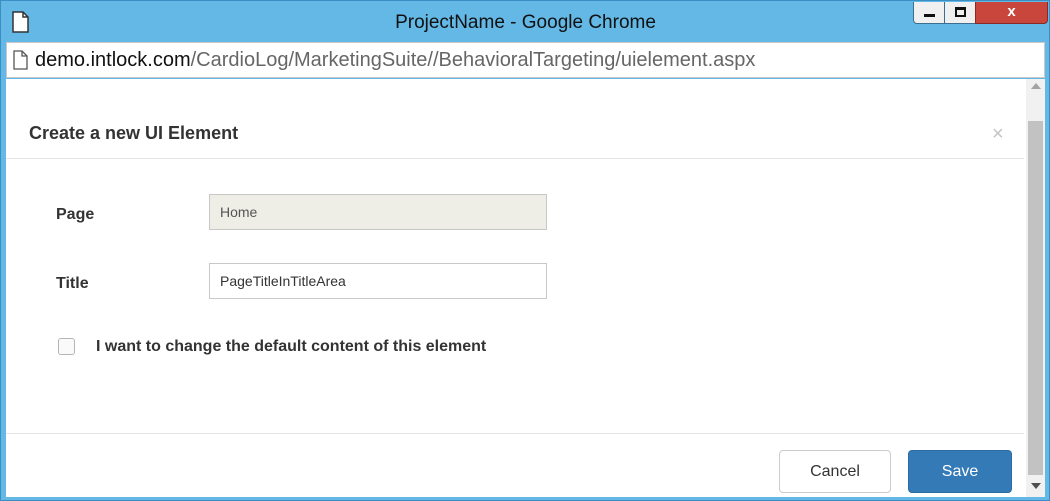 Image resolution: width=1050 pixels, height=501 pixels. I want to click on page-label: Page, so click(75, 214).